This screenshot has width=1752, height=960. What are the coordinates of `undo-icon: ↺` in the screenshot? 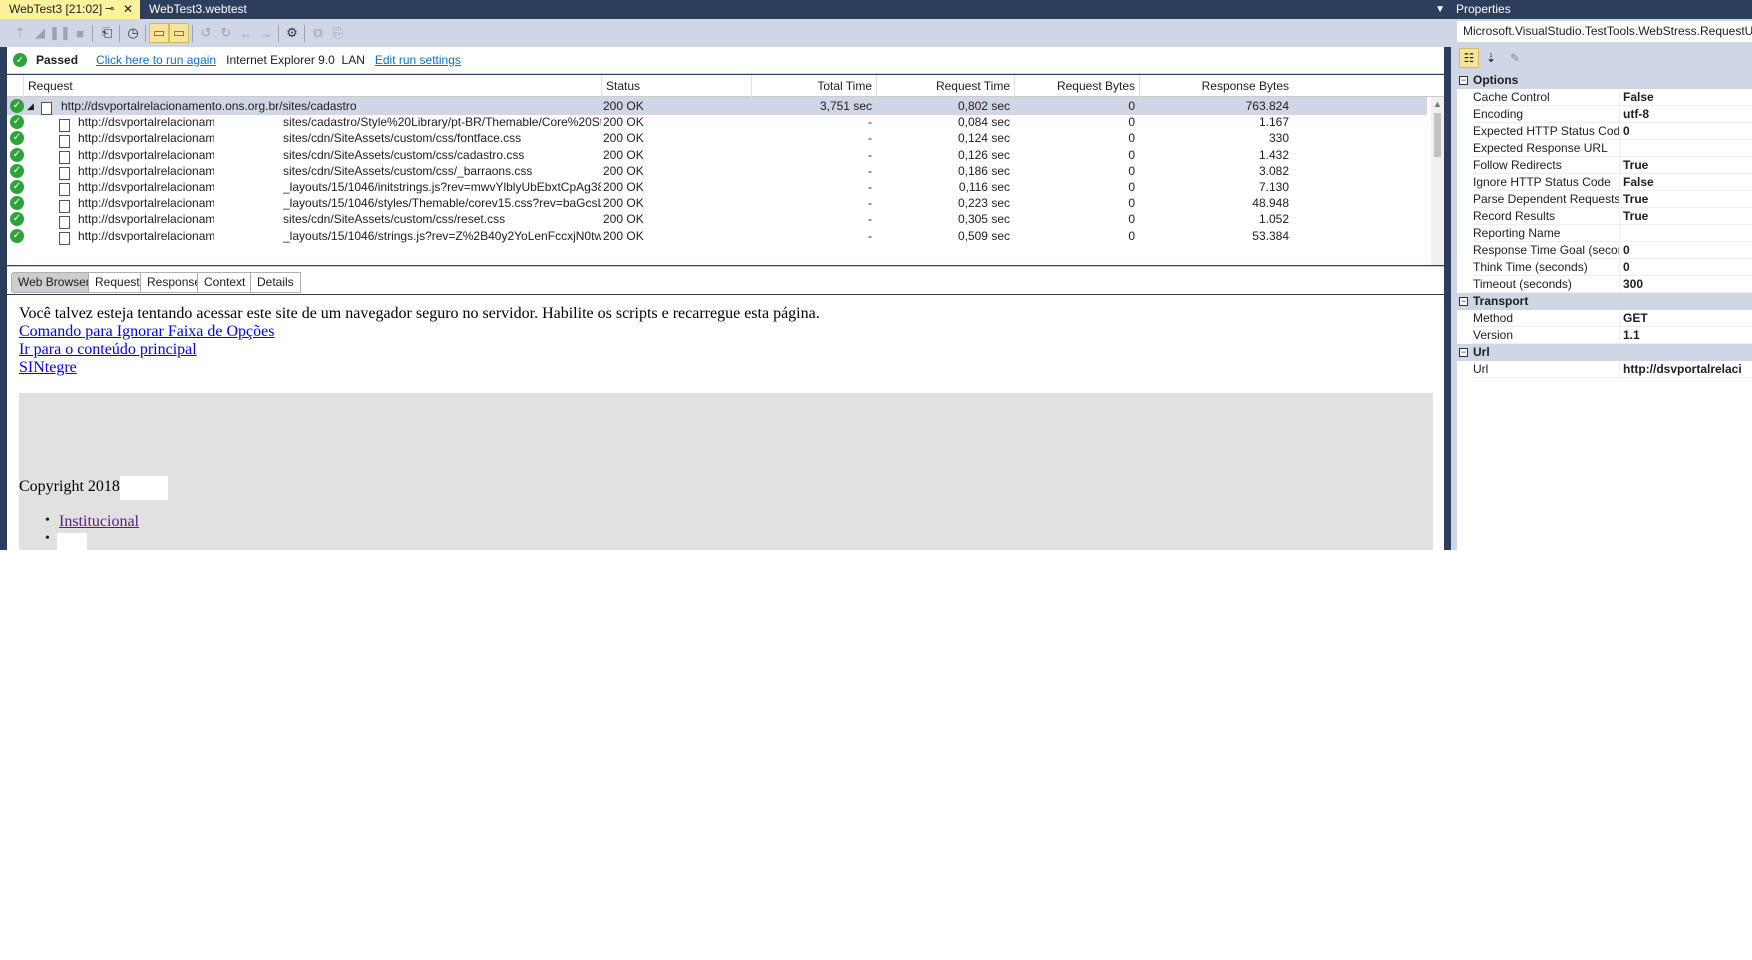 It's located at (206, 33).